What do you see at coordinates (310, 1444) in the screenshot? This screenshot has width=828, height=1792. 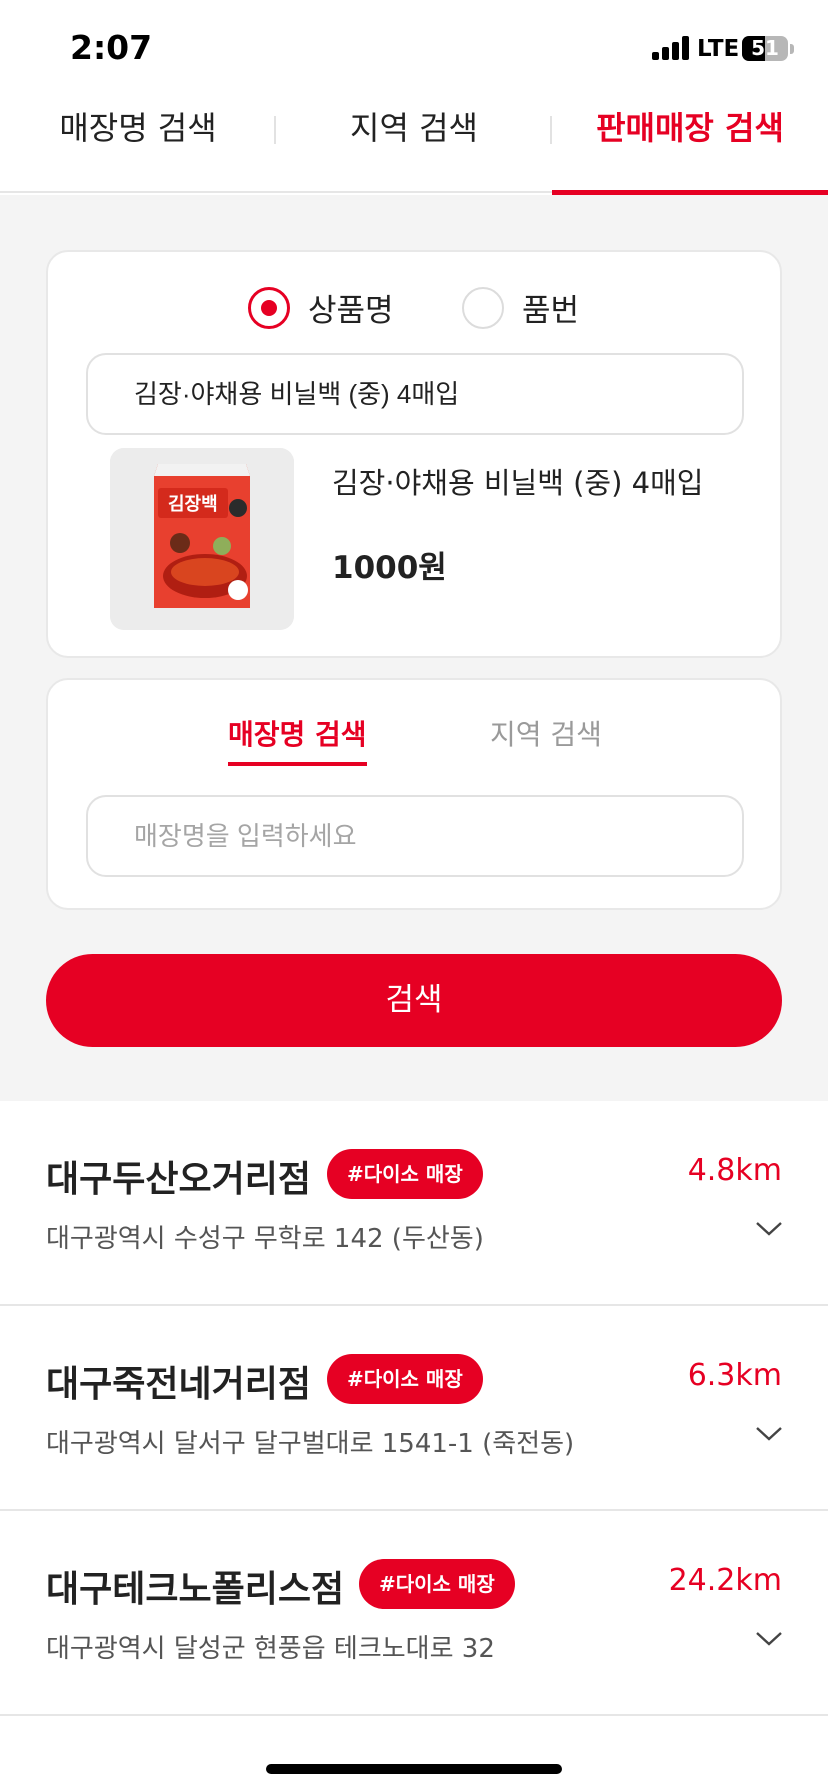 I see `store-address: 대구광역시 달서구 달구벌대로 1541-1 (죽전동)` at bounding box center [310, 1444].